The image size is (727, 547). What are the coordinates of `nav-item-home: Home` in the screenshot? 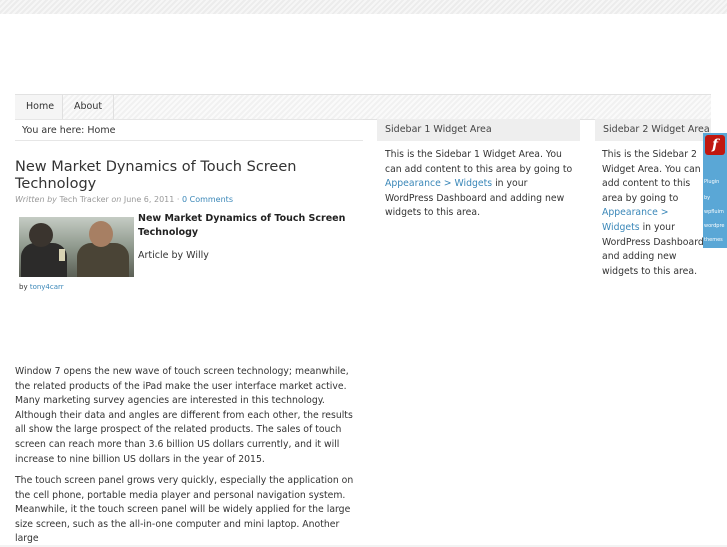 It's located at (39, 107).